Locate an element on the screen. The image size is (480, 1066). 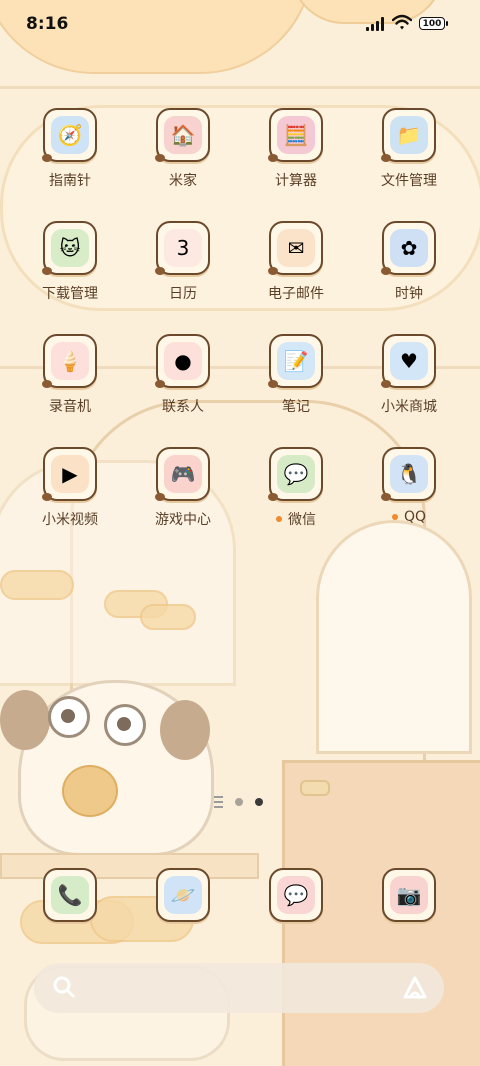
app-label-text: 联系人 is located at coordinates (183, 407).